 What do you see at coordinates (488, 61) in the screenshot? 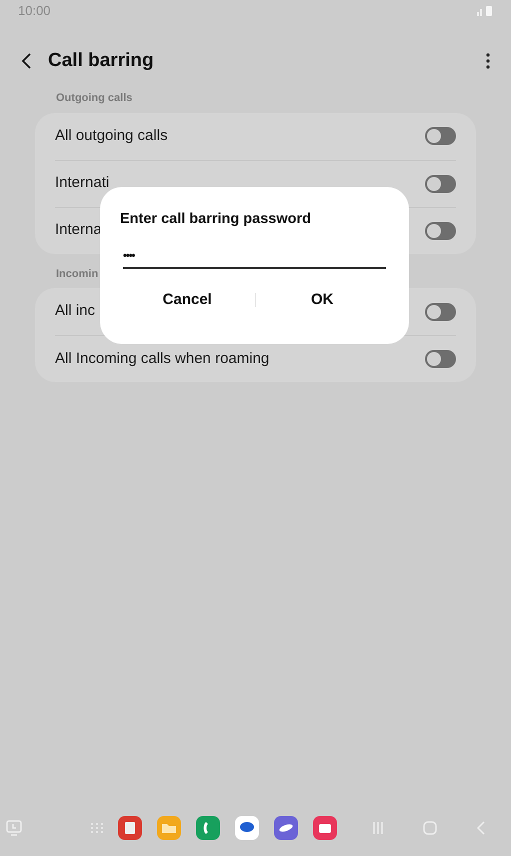
I see `more-options-icon` at bounding box center [488, 61].